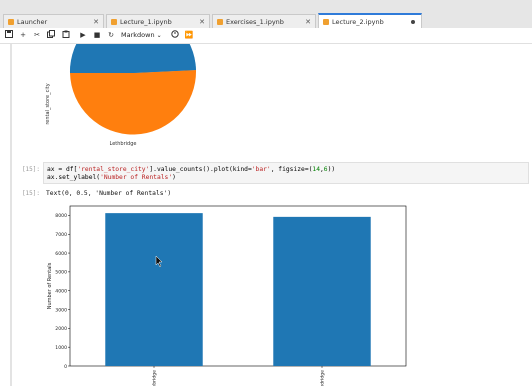 This screenshot has width=532, height=386. I want to click on copy-icon, so click(51, 35).